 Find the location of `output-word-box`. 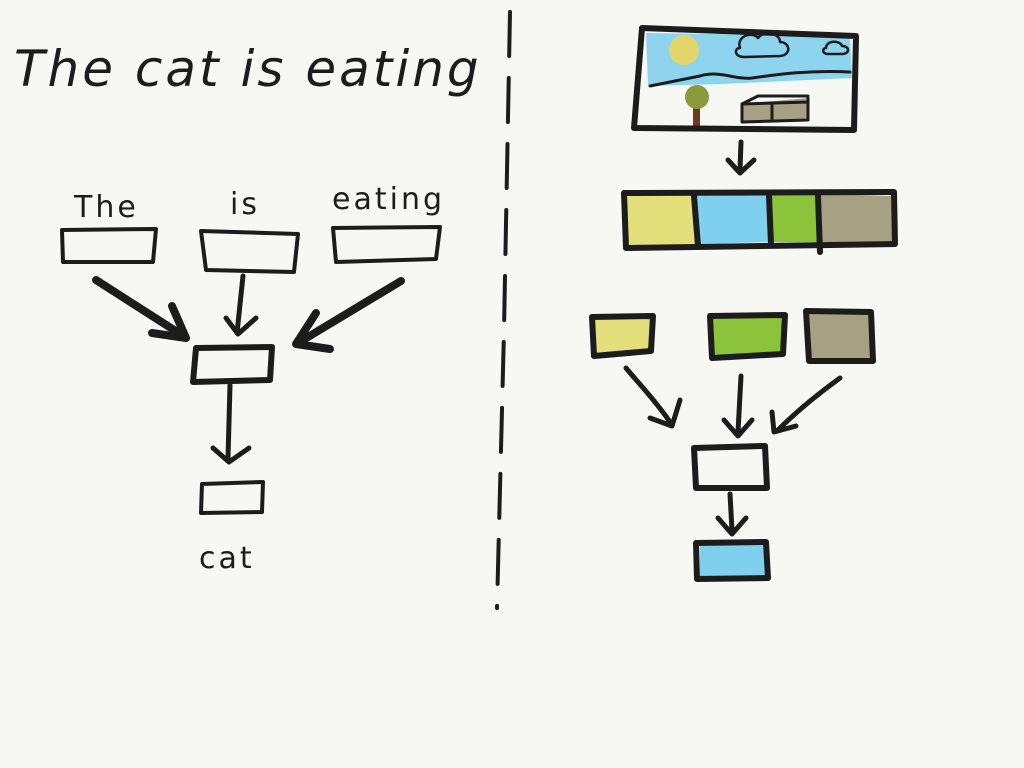

output-word-box is located at coordinates (232, 497).